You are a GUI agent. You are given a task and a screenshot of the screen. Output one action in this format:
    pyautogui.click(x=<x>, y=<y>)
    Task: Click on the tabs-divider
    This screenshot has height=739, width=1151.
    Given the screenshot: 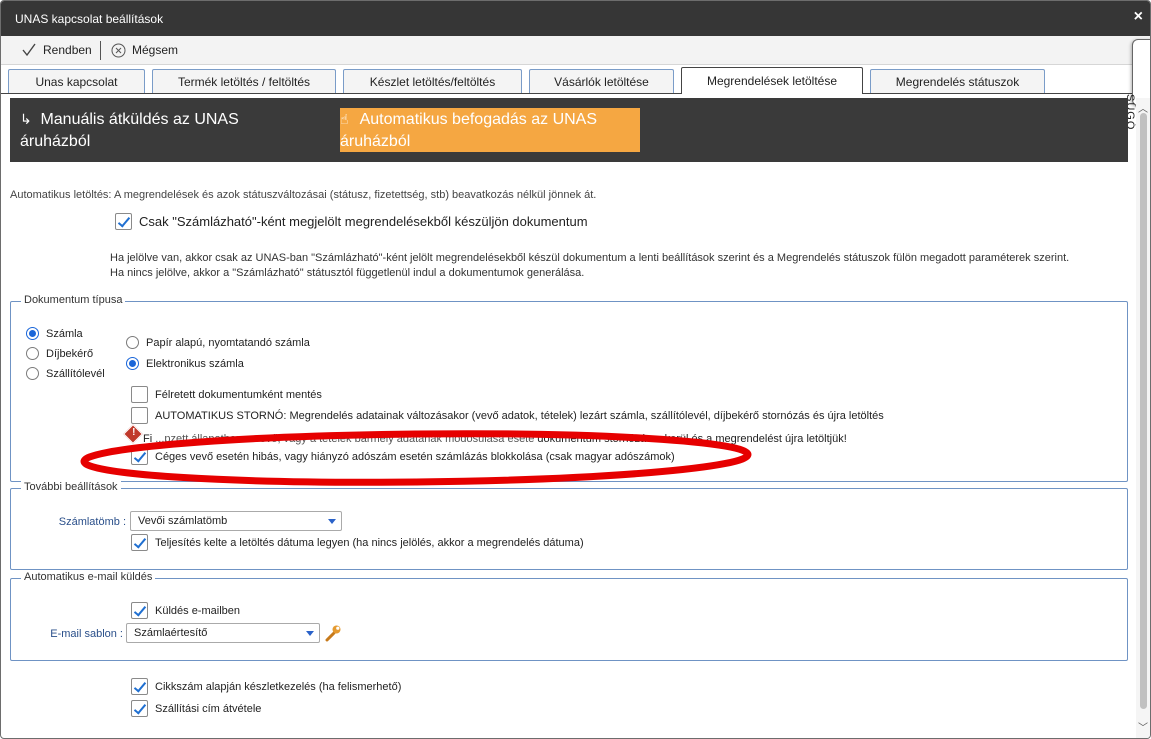 What is the action you would take?
    pyautogui.click(x=568, y=93)
    